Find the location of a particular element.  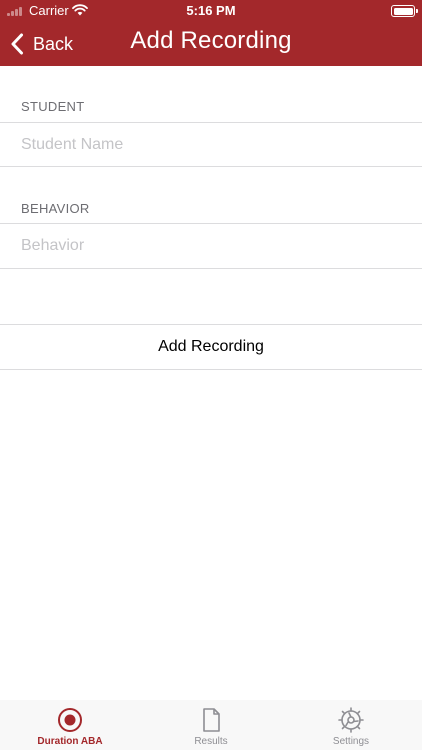

behavior-input is located at coordinates (211, 246).